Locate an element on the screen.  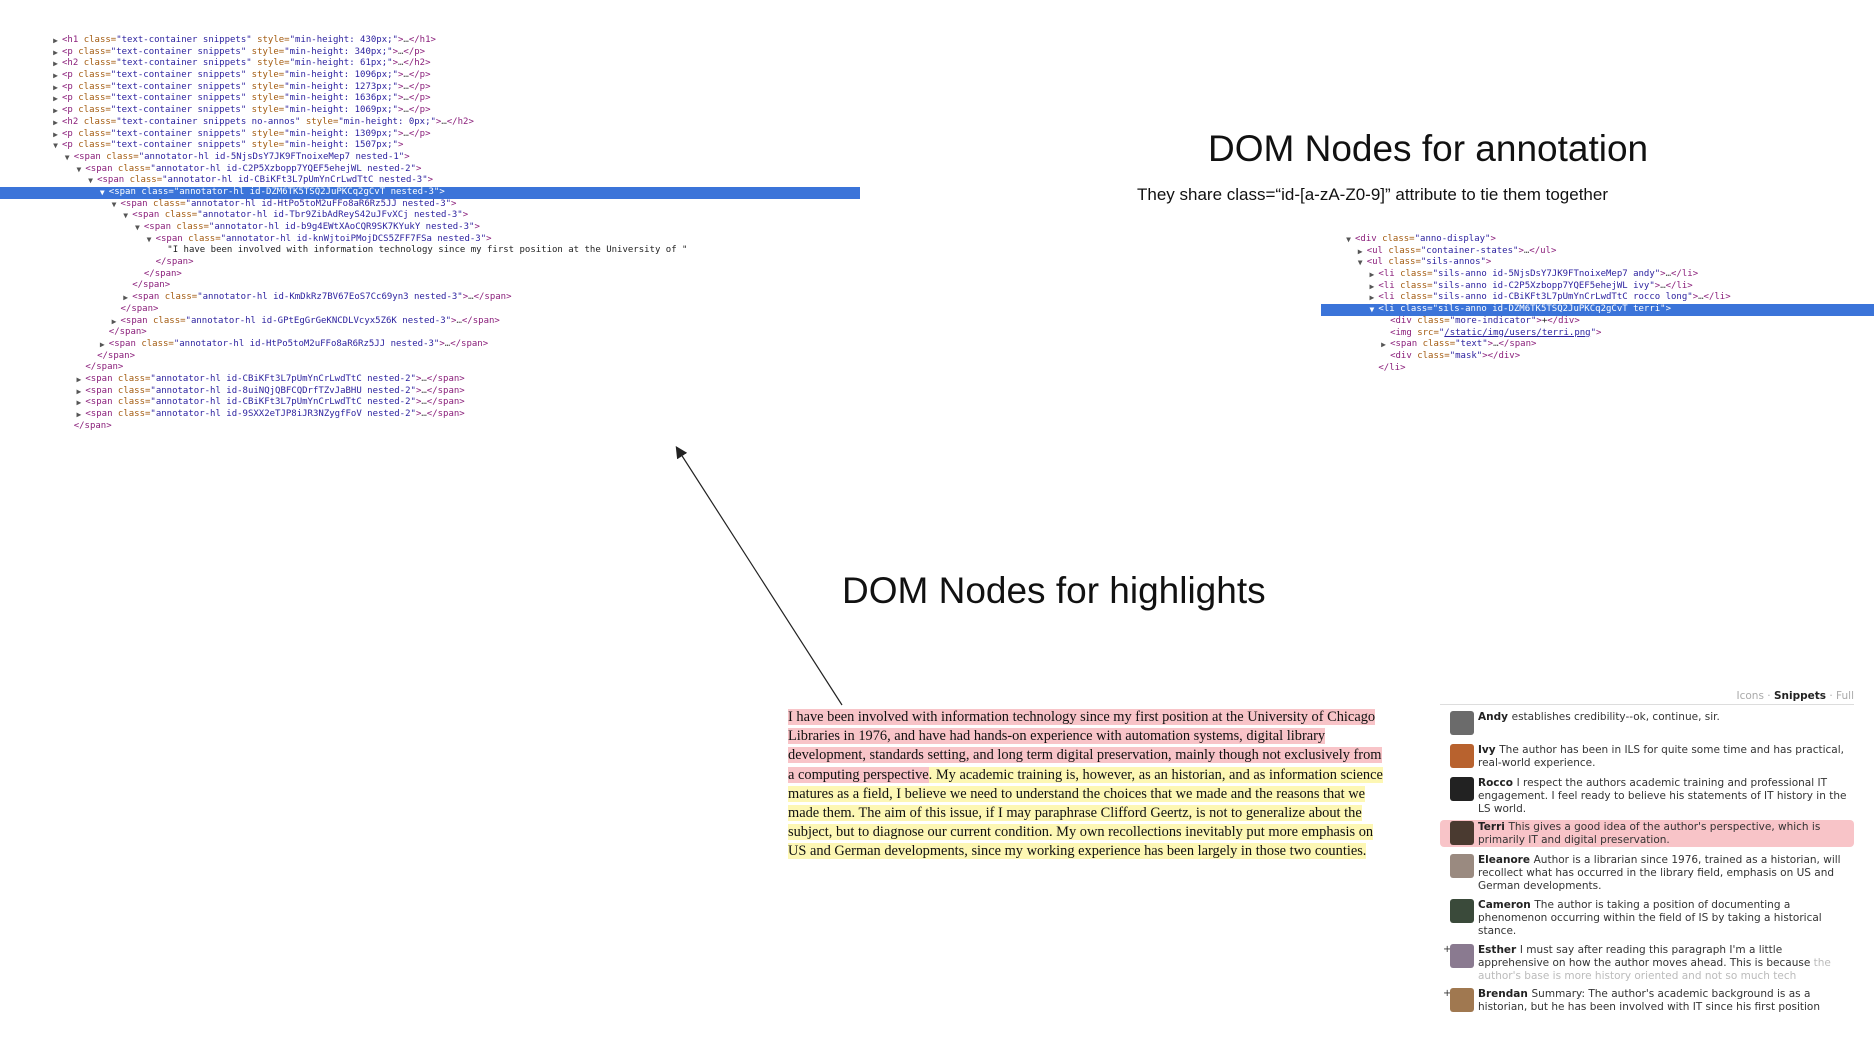
tree-node-code: <img src="/static/img/users/terri.png"> is located at coordinates (1496, 332).